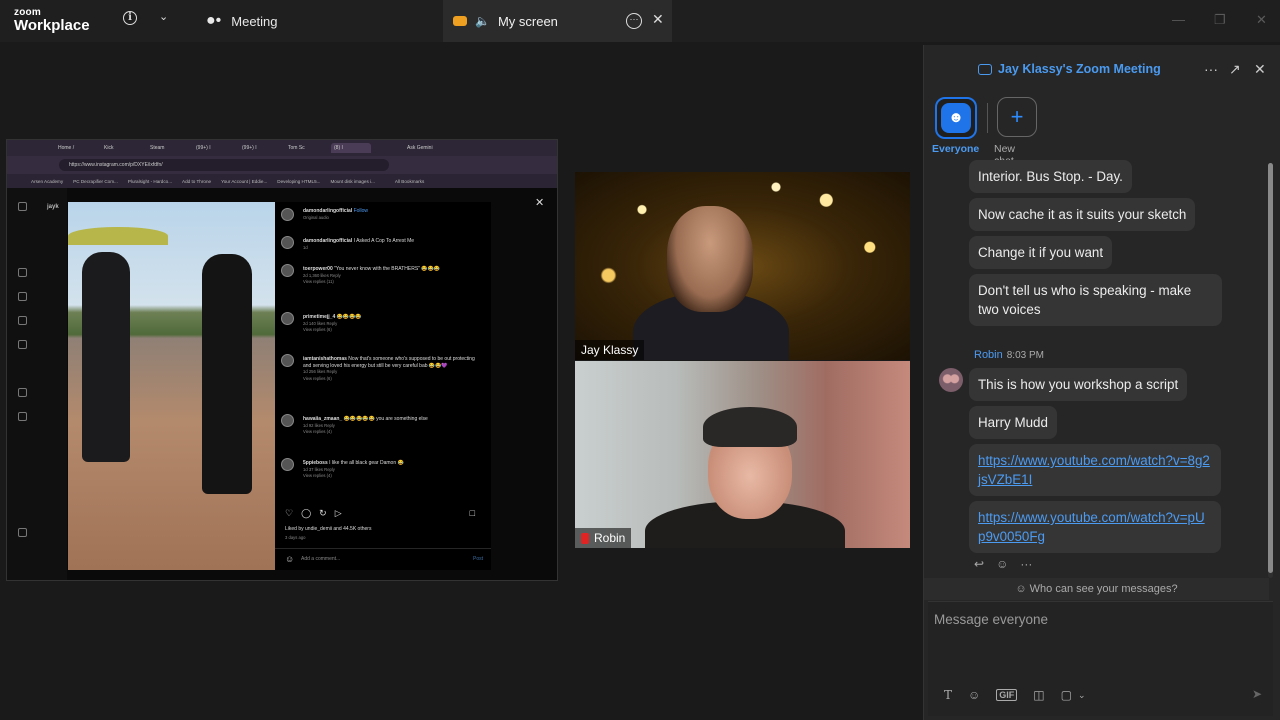 This screenshot has width=1280, height=720. Describe the element at coordinates (557, 21) in the screenshot. I see `tab-my-screen: 🔈 My screen ··· ✕` at that location.